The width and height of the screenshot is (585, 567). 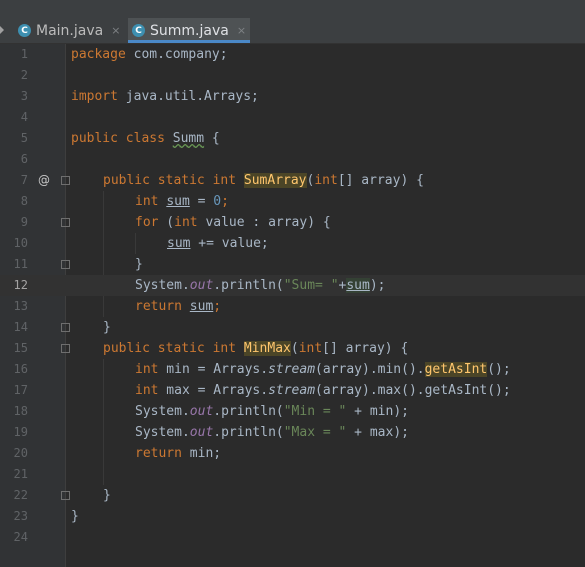 What do you see at coordinates (24, 159) in the screenshot?
I see `line-number: 6` at bounding box center [24, 159].